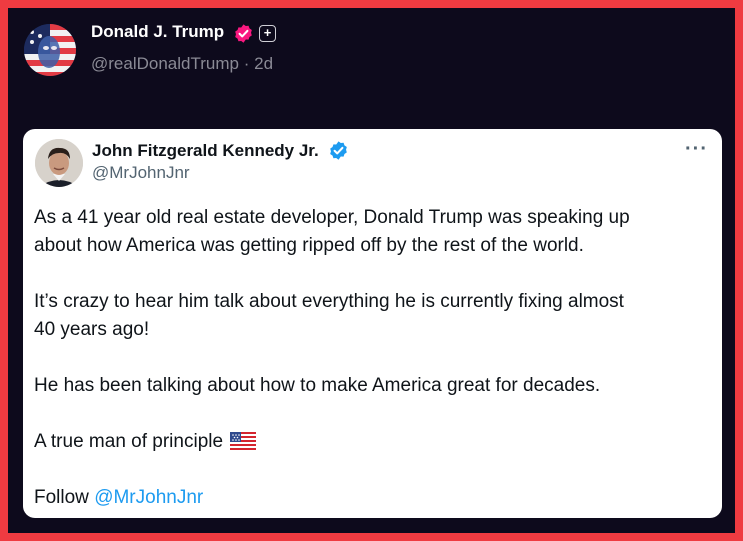 This screenshot has width=743, height=541. Describe the element at coordinates (148, 497) in the screenshot. I see `mention-link: @MrJohnJnr` at that location.